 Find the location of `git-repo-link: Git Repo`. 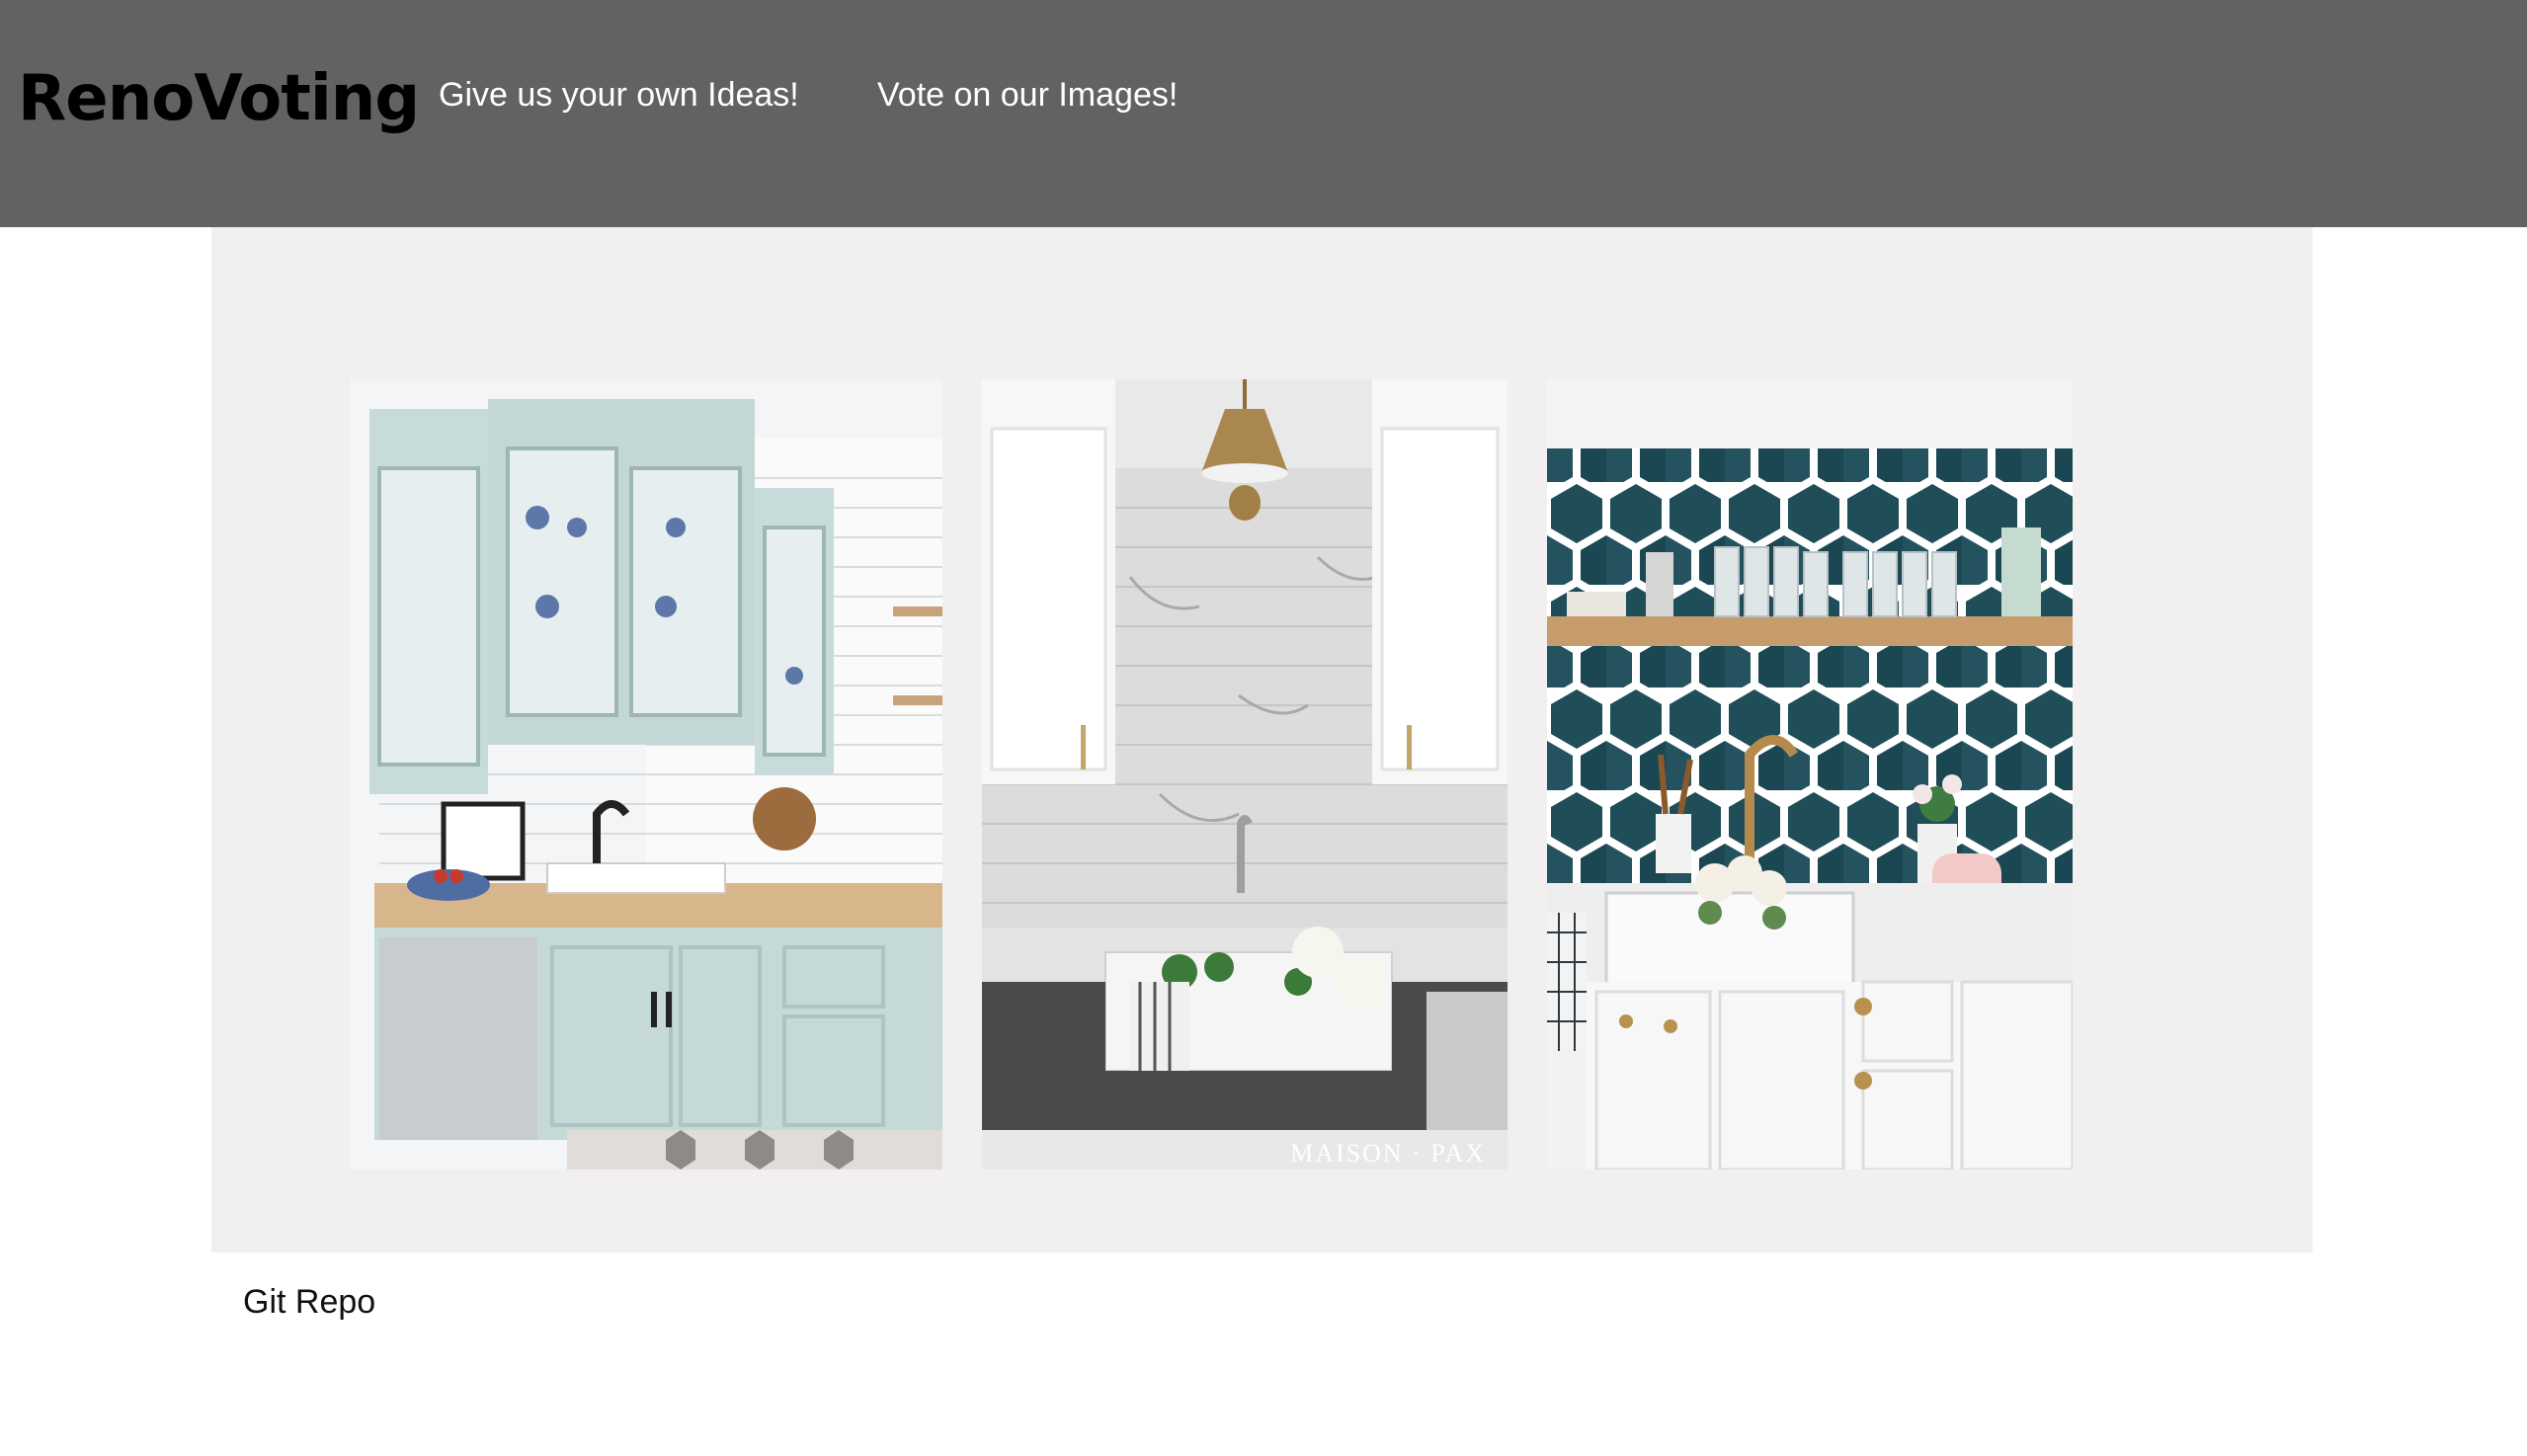

git-repo-link: Git Repo is located at coordinates (309, 1302).